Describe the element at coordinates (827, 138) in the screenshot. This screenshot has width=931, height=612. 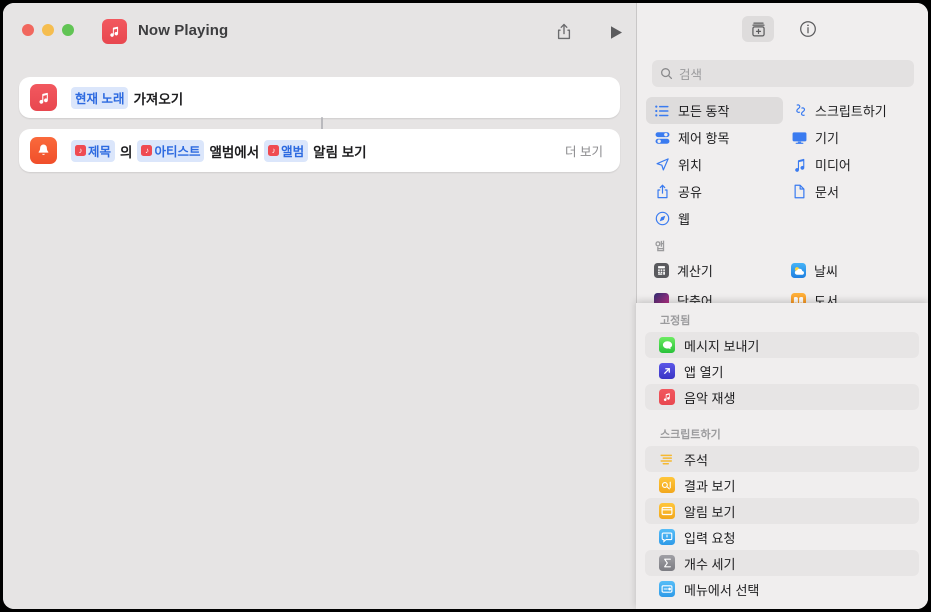
I see `sidebar-item-label: 기기` at that location.